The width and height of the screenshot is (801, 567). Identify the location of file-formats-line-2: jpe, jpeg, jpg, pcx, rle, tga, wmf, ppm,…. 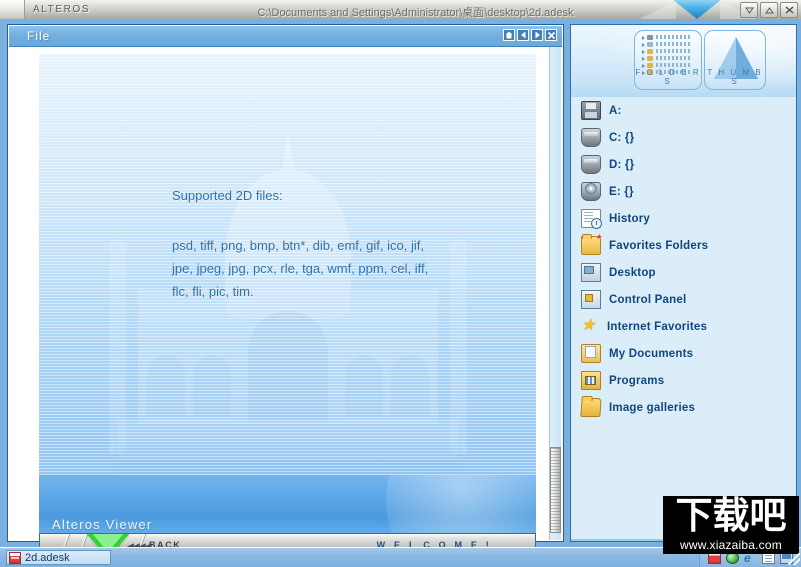
(300, 268).